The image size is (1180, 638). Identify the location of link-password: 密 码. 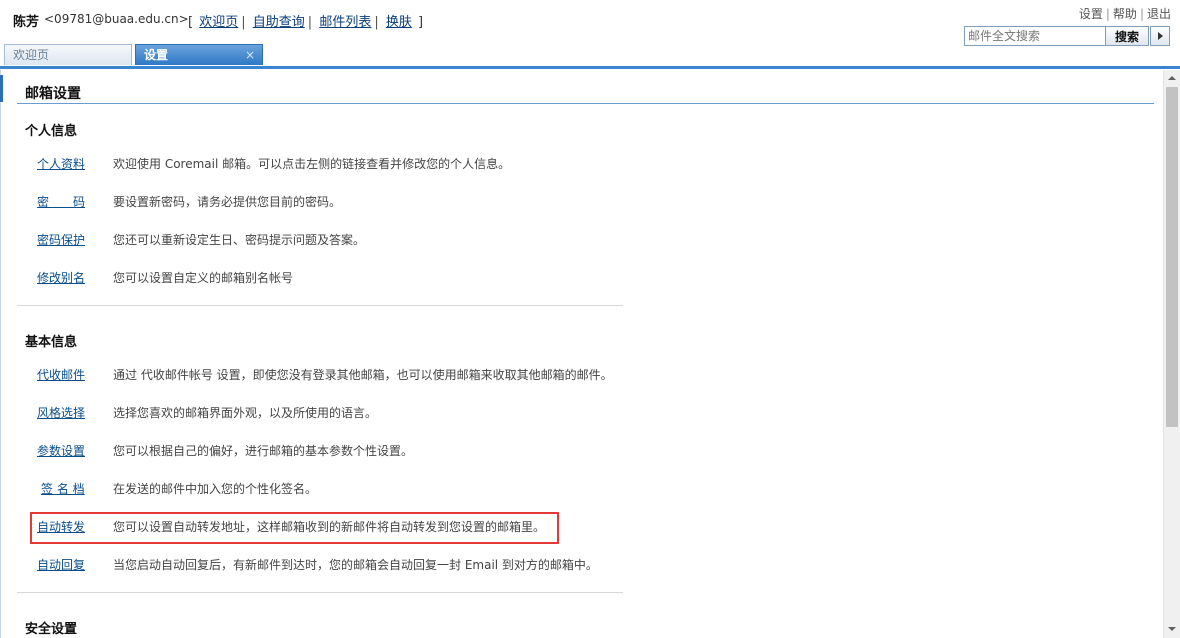
(61, 201).